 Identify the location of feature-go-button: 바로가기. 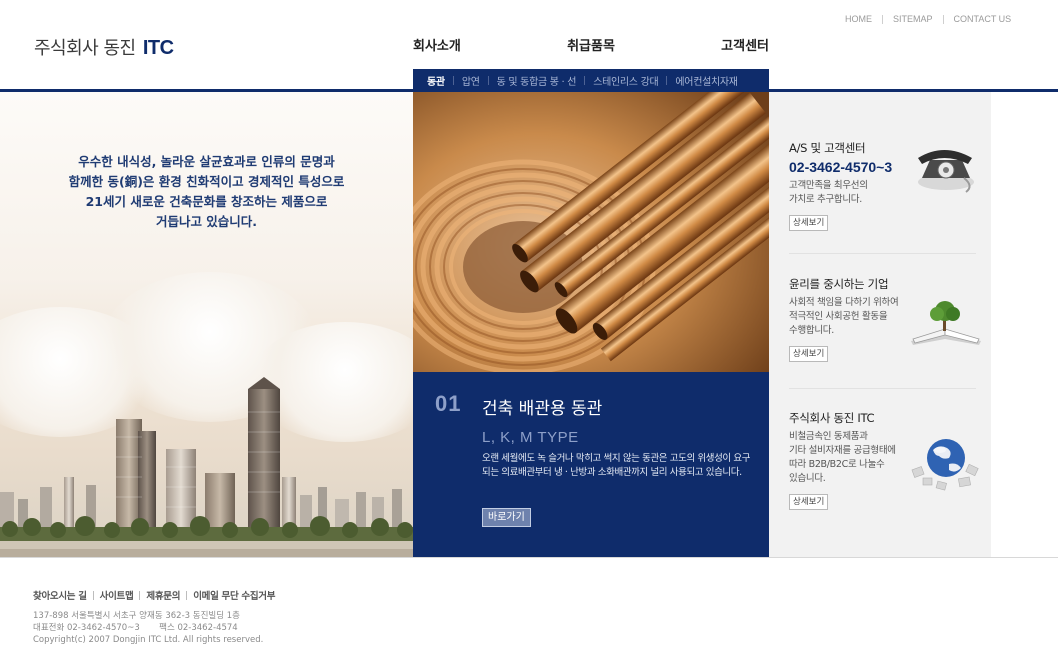
(506, 517).